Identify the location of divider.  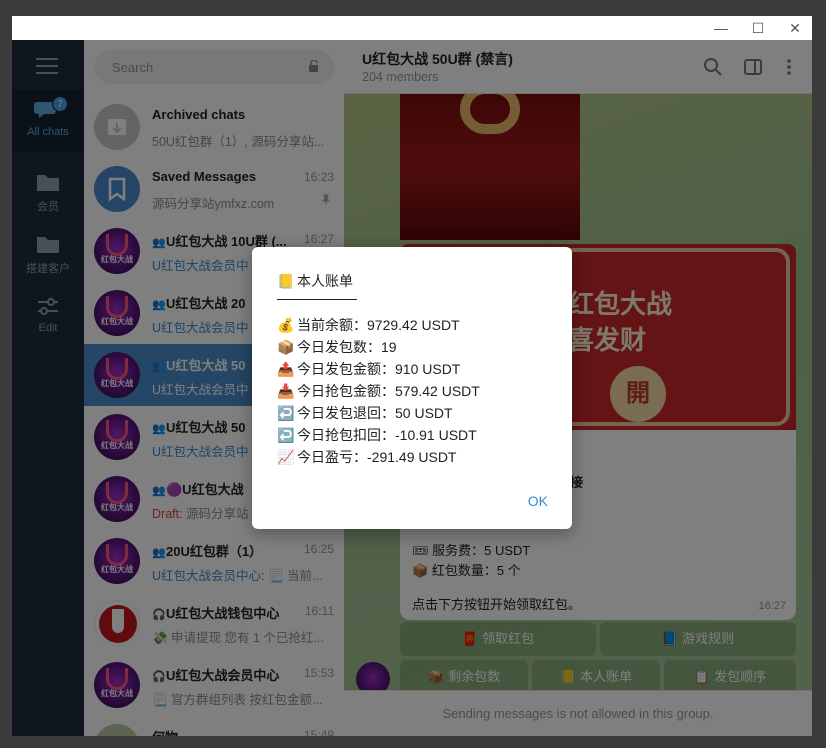
(317, 299).